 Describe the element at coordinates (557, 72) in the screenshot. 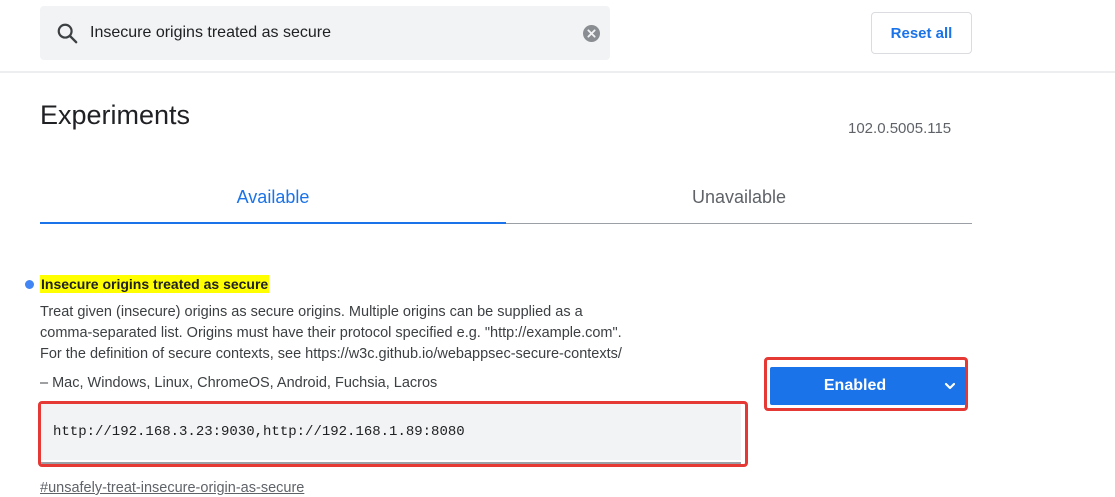

I see `header-divider` at that location.